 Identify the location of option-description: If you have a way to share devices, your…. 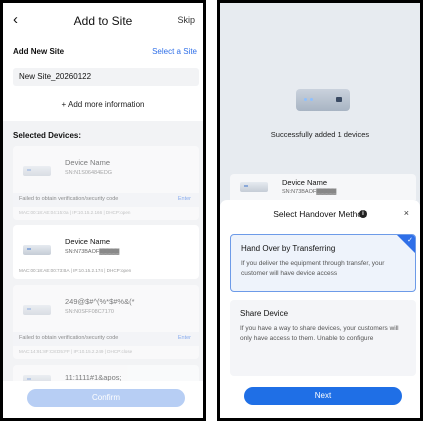
(319, 333).